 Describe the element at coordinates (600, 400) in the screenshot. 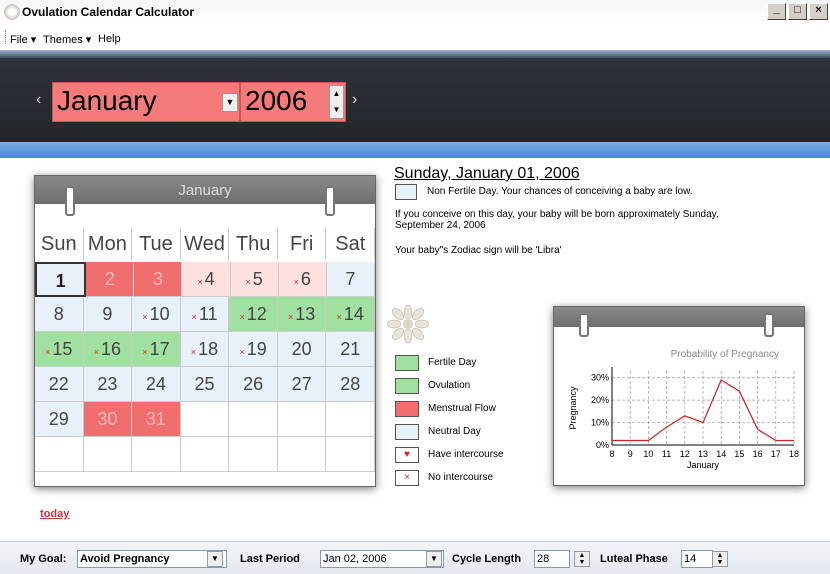

I see `y-tick-label: 20%` at that location.